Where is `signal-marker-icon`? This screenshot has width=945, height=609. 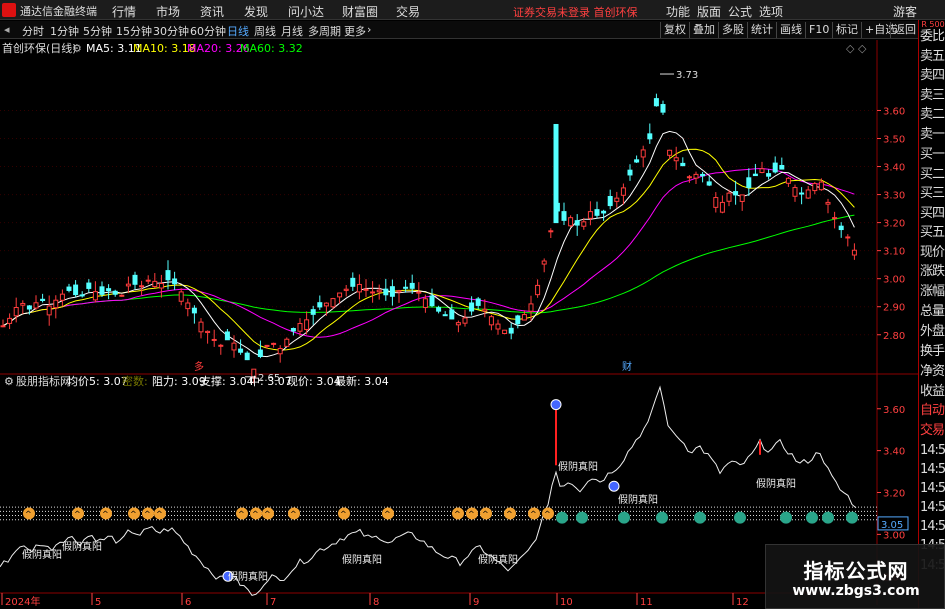
signal-marker-icon is located at coordinates (614, 486).